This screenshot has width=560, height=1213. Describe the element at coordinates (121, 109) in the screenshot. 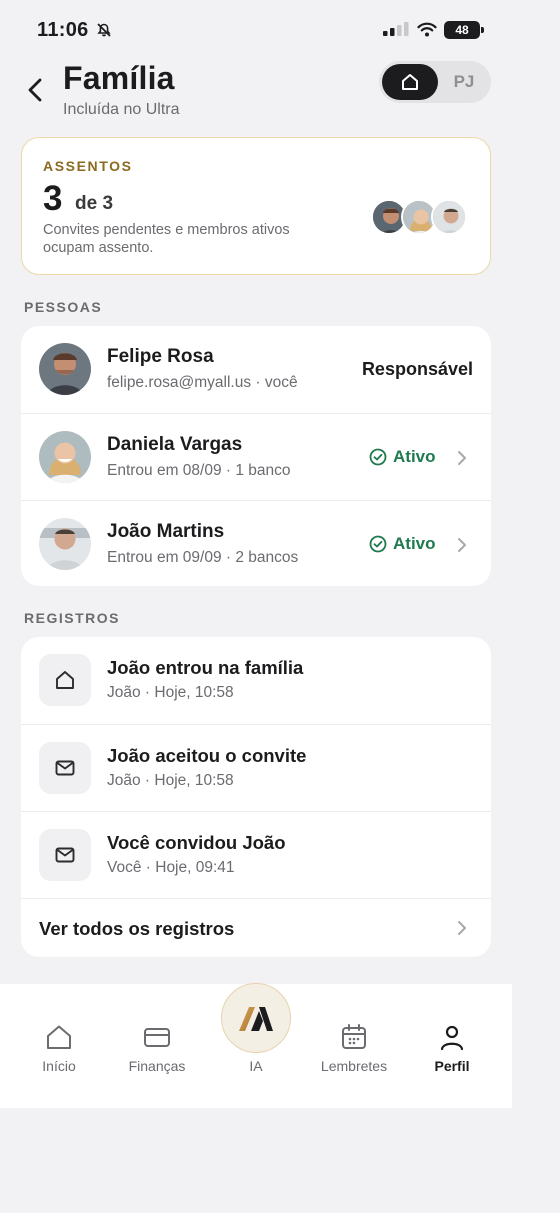

I see `page-subtitle: Incluída no Ultra` at that location.